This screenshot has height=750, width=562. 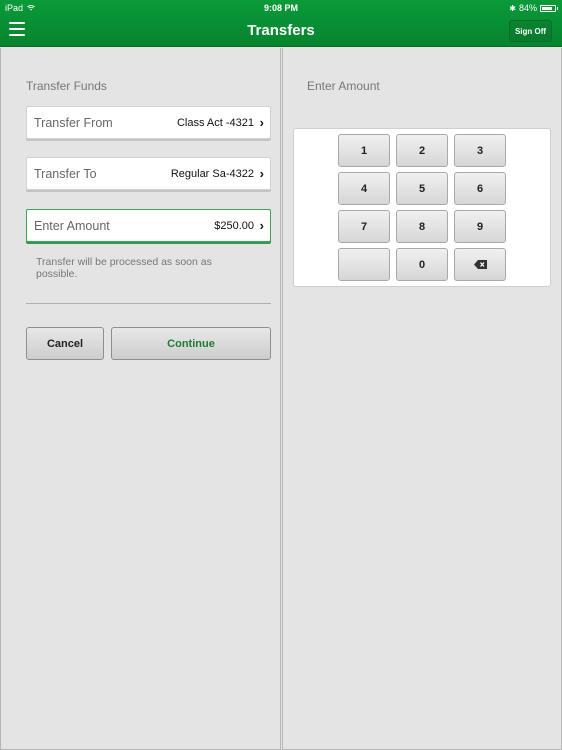 What do you see at coordinates (343, 86) in the screenshot?
I see `section-title: Enter Amount` at bounding box center [343, 86].